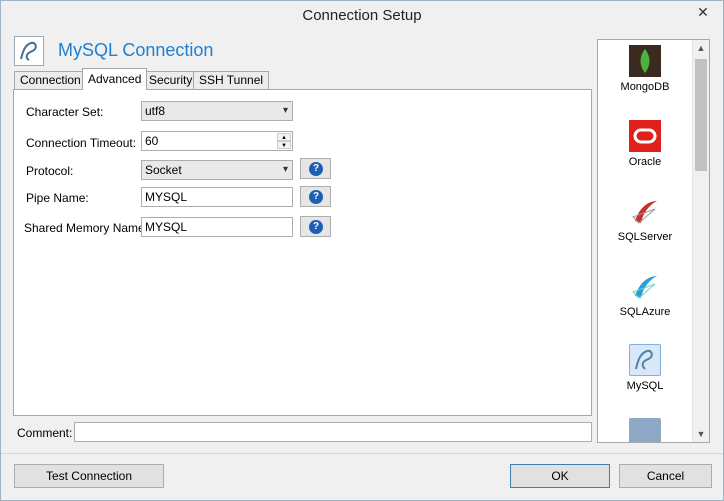 The image size is (724, 501). I want to click on postgresql-elephant-icon, so click(645, 430).